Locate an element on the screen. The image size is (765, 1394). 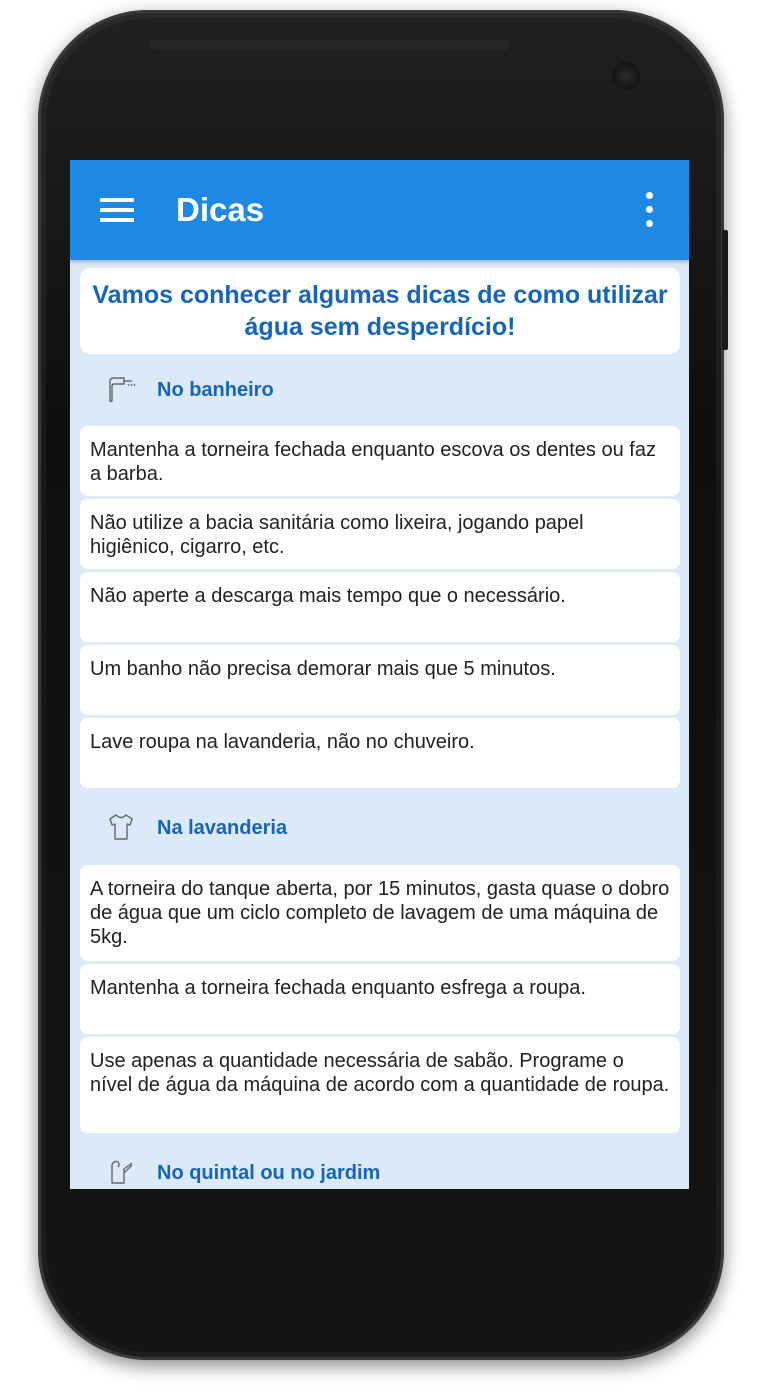
menu-icon is located at coordinates (117, 210).